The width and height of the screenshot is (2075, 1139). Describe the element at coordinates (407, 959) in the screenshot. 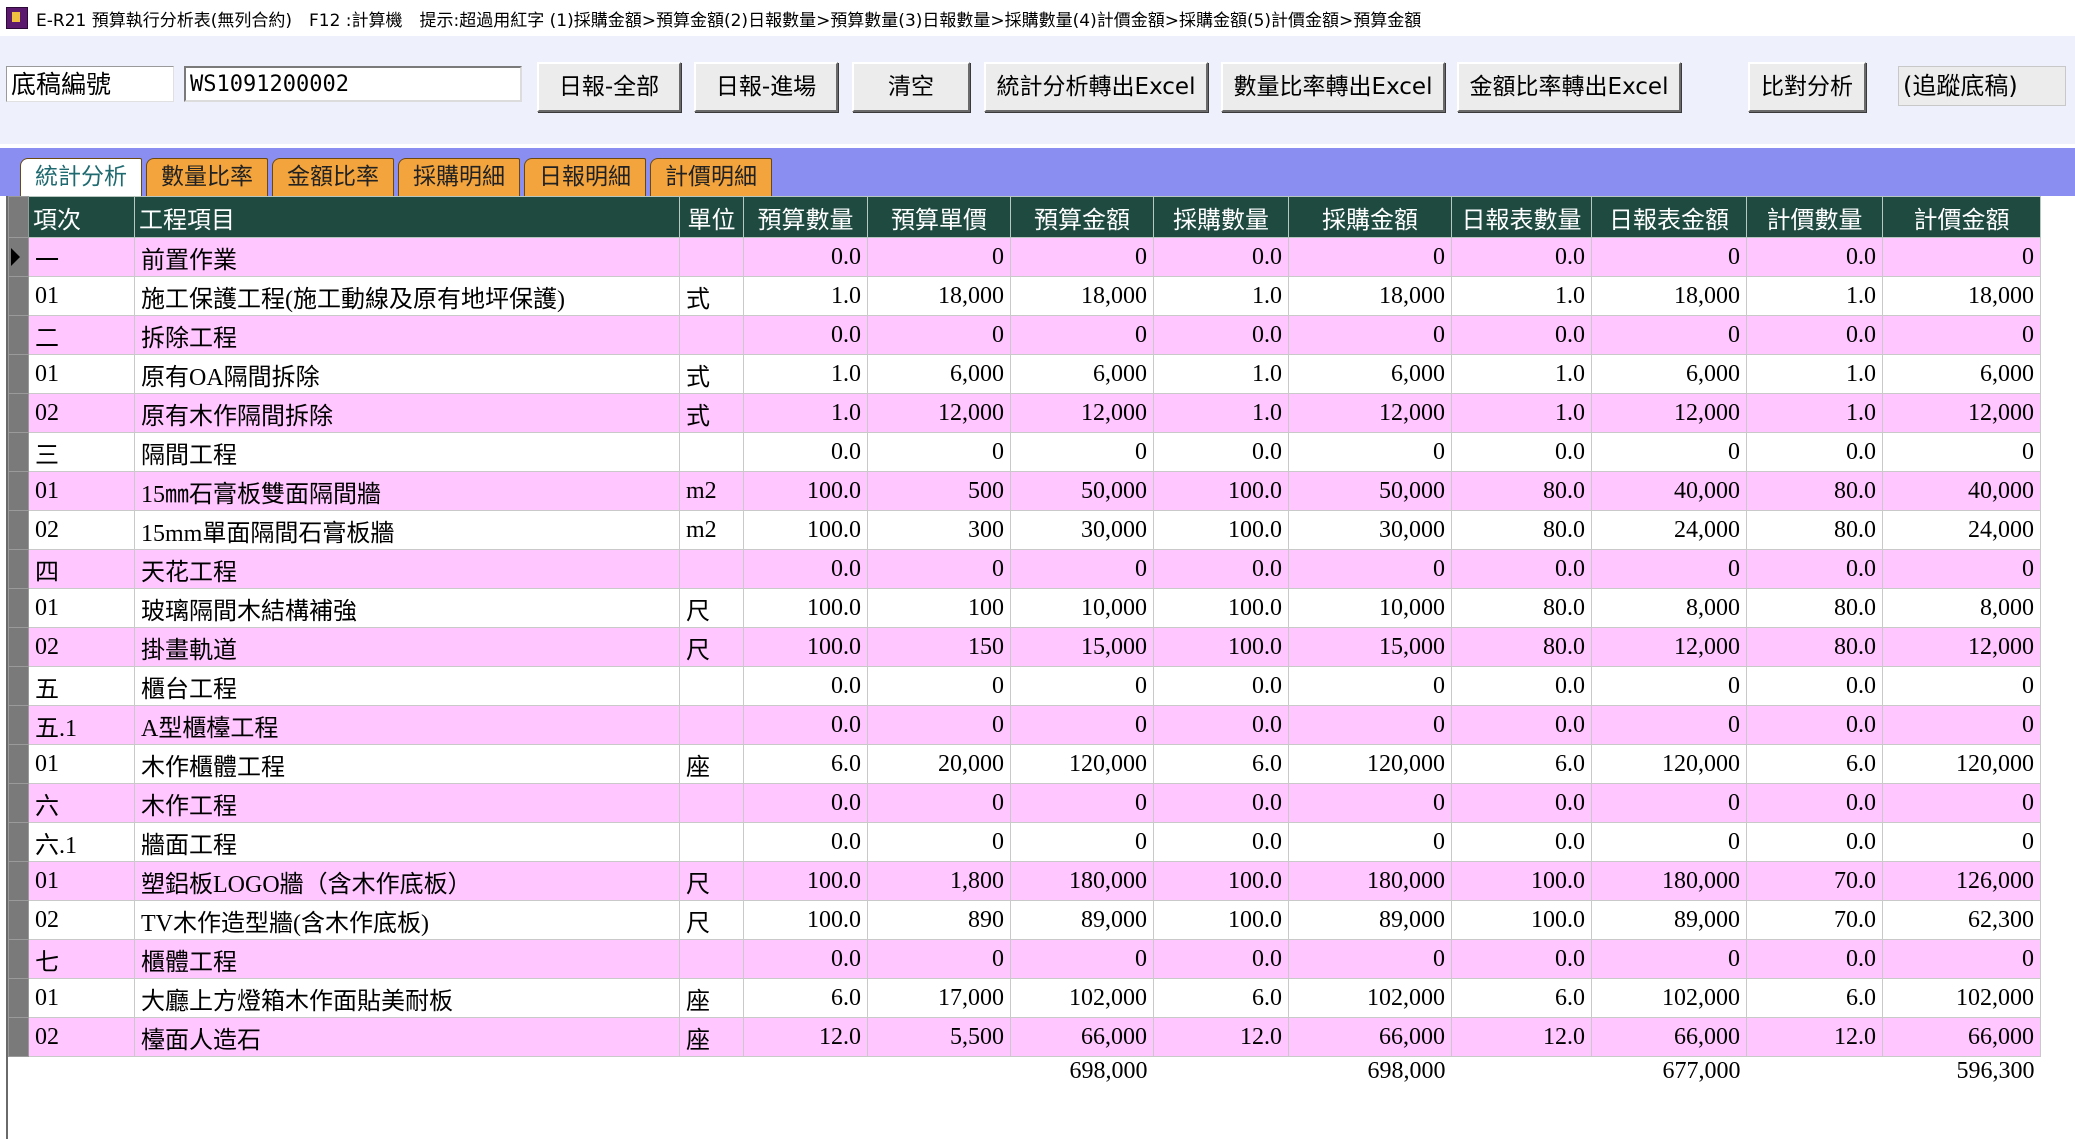

I see `cell-work-item: 櫃體工程` at that location.